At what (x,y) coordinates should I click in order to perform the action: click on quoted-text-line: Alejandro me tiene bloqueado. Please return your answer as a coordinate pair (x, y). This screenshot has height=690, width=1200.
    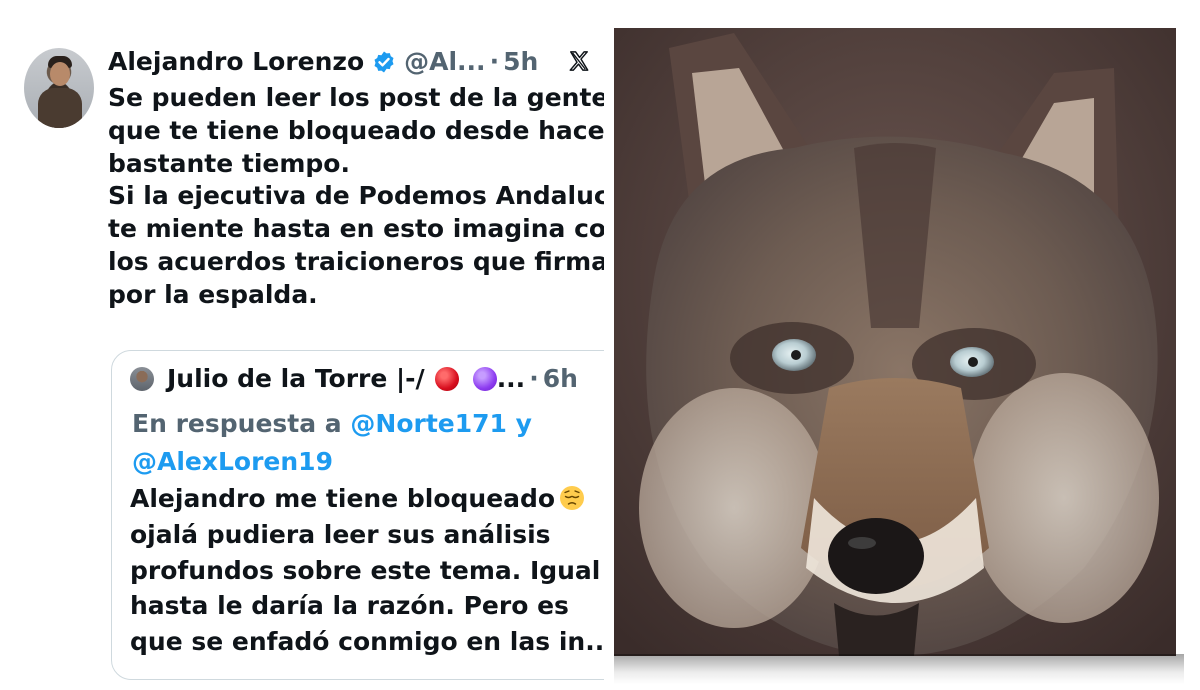
    Looking at the image, I should click on (367, 499).